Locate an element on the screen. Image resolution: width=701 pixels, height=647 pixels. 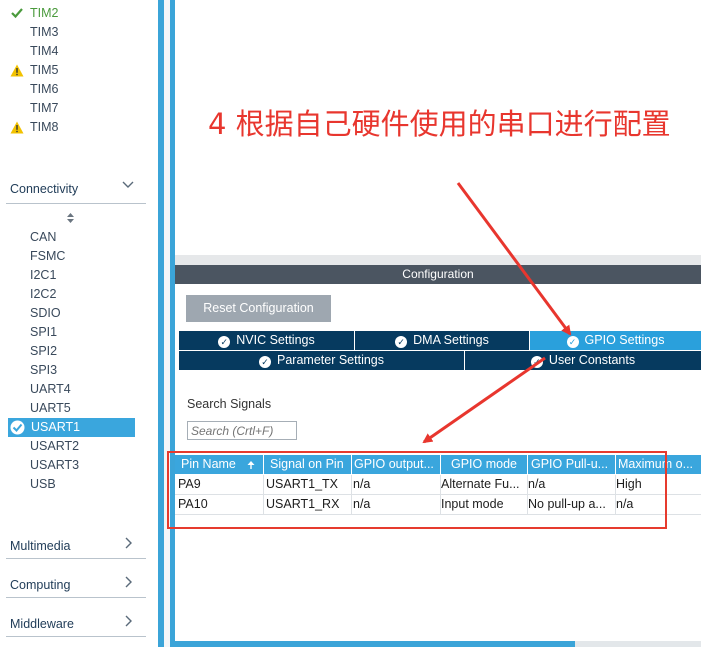
horizontal-scrollbar-track is located at coordinates (638, 644).